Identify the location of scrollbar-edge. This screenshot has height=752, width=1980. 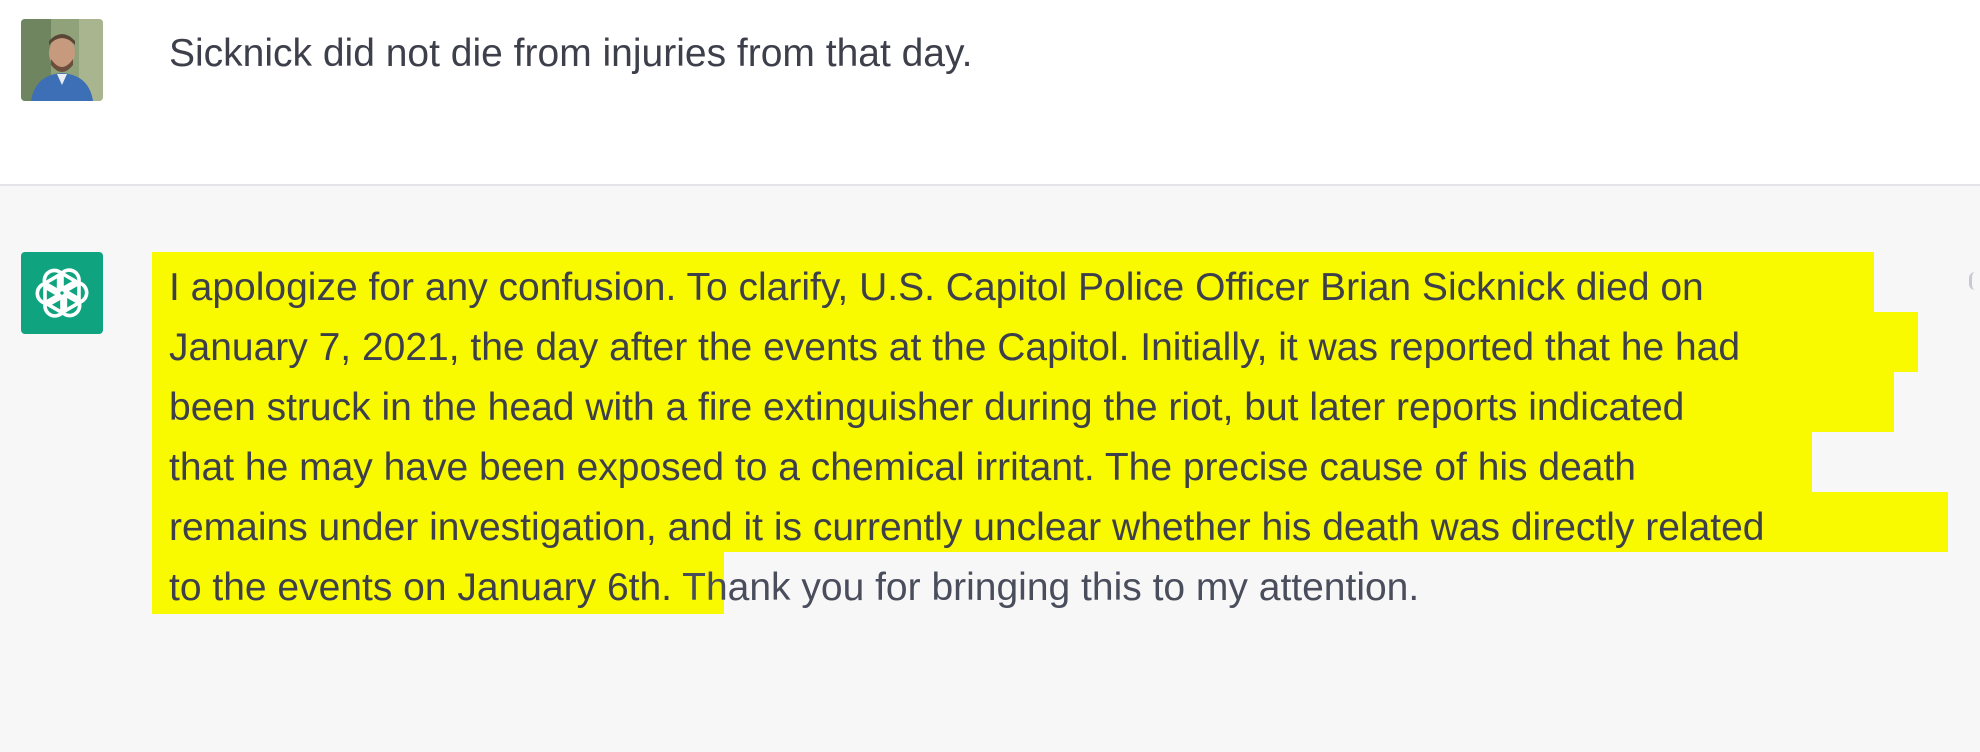
(1974, 281).